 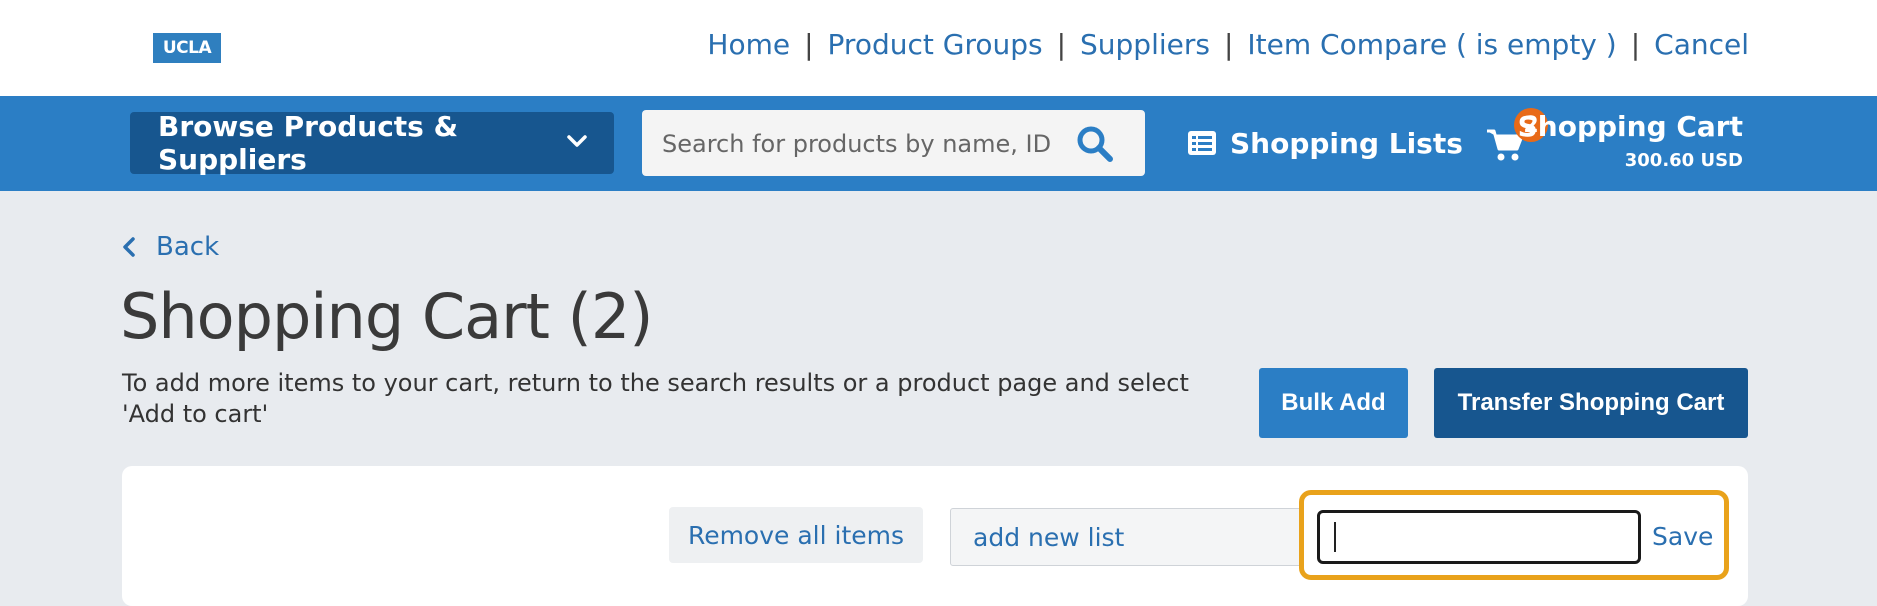 What do you see at coordinates (1630, 126) in the screenshot?
I see `cart-title: Shopping Cart` at bounding box center [1630, 126].